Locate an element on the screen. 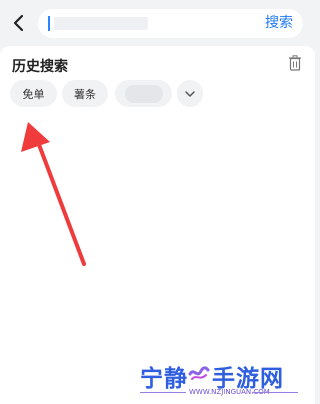 The height and width of the screenshot is (404, 320). watermark-rule-left is located at coordinates (163, 392).